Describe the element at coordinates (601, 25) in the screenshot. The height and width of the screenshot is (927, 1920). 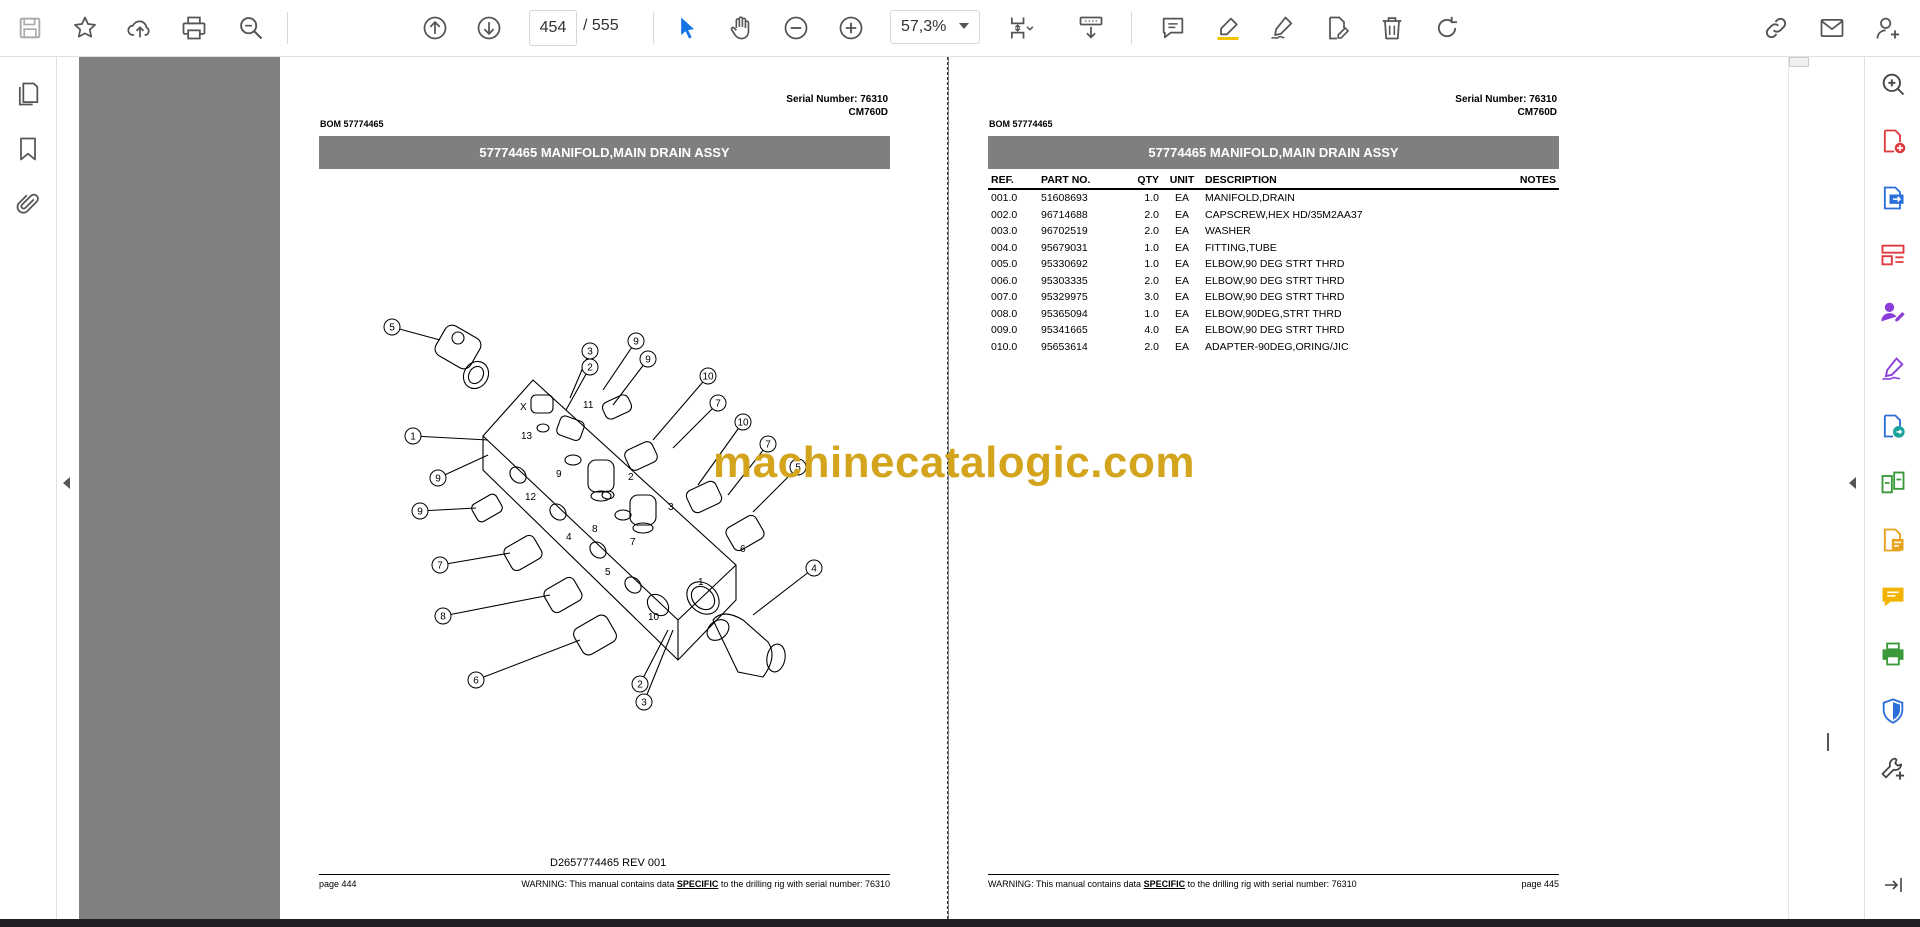
I see `total-pages-label: / 555` at that location.